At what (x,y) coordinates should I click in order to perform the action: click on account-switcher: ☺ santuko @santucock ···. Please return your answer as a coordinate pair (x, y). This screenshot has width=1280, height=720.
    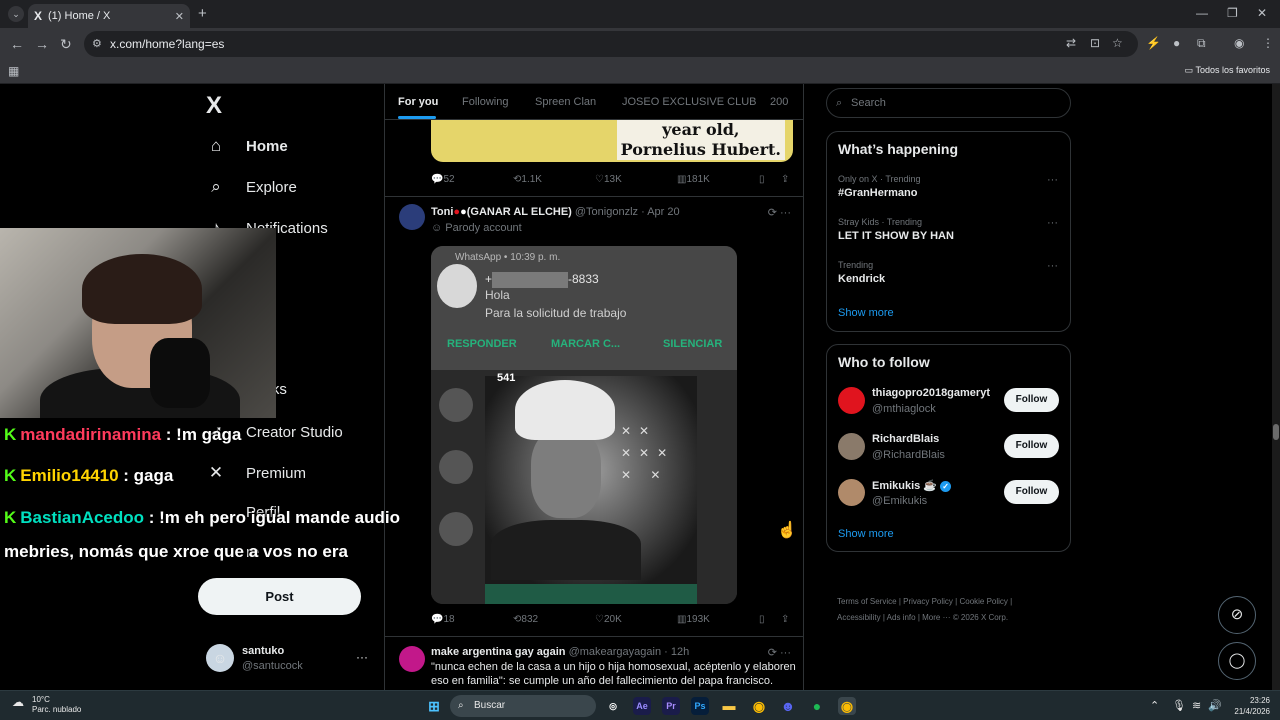
    Looking at the image, I should click on (291, 658).